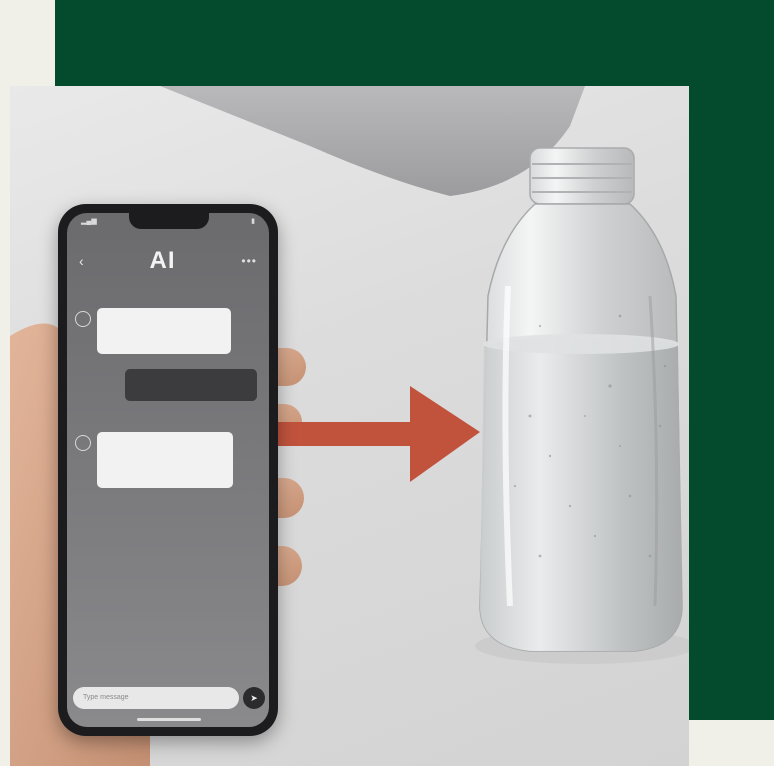 This screenshot has width=774, height=766. I want to click on chat-header: ‹ AI •••, so click(168, 261).